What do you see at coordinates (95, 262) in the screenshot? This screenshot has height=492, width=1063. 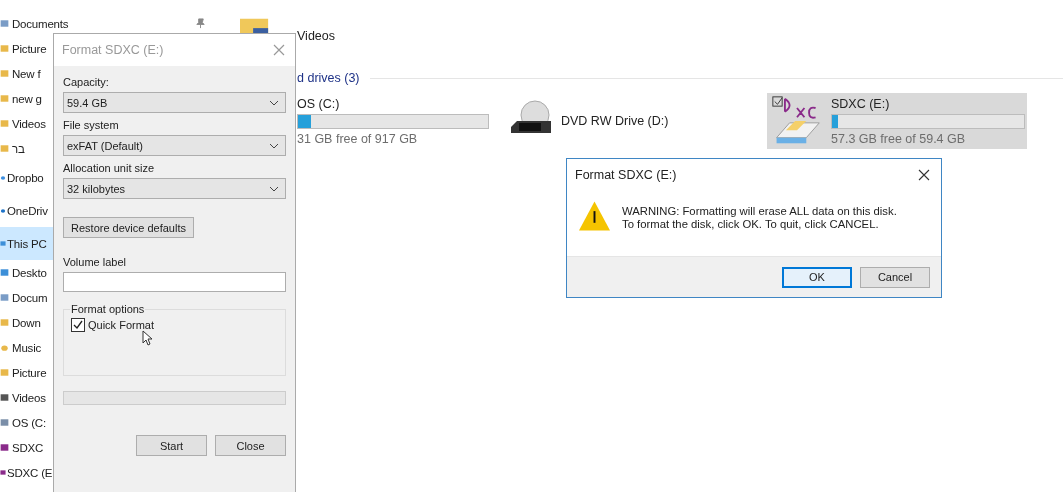 I see `field-label: Volume label` at bounding box center [95, 262].